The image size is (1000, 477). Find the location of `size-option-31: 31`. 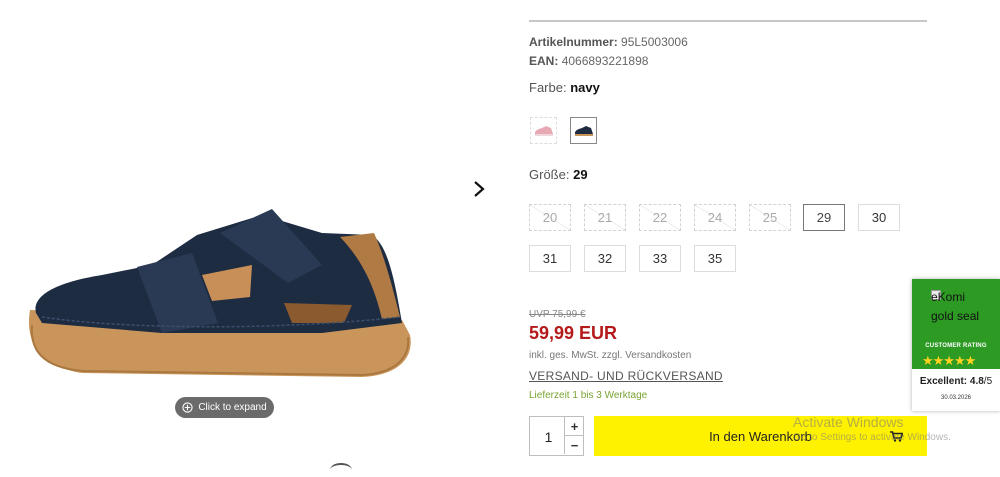

size-option-31: 31 is located at coordinates (550, 258).